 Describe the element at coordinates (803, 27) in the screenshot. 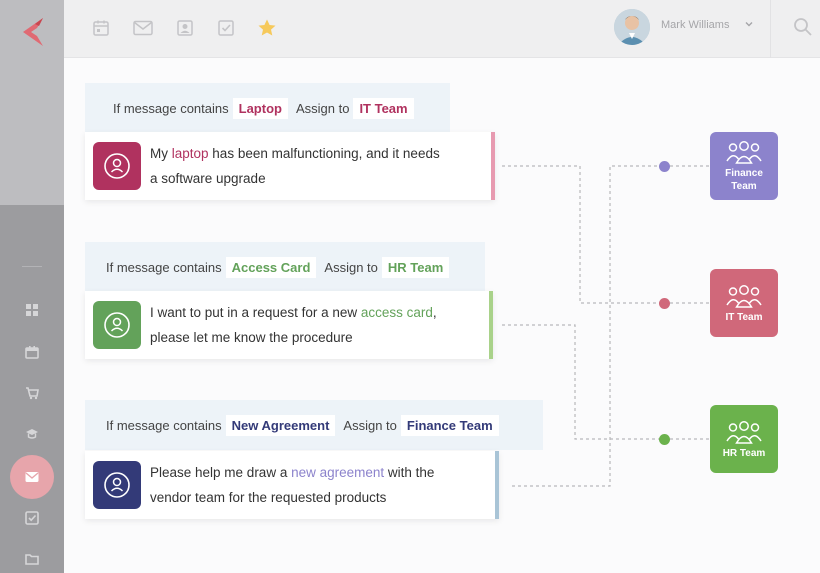

I see `search-icon` at that location.